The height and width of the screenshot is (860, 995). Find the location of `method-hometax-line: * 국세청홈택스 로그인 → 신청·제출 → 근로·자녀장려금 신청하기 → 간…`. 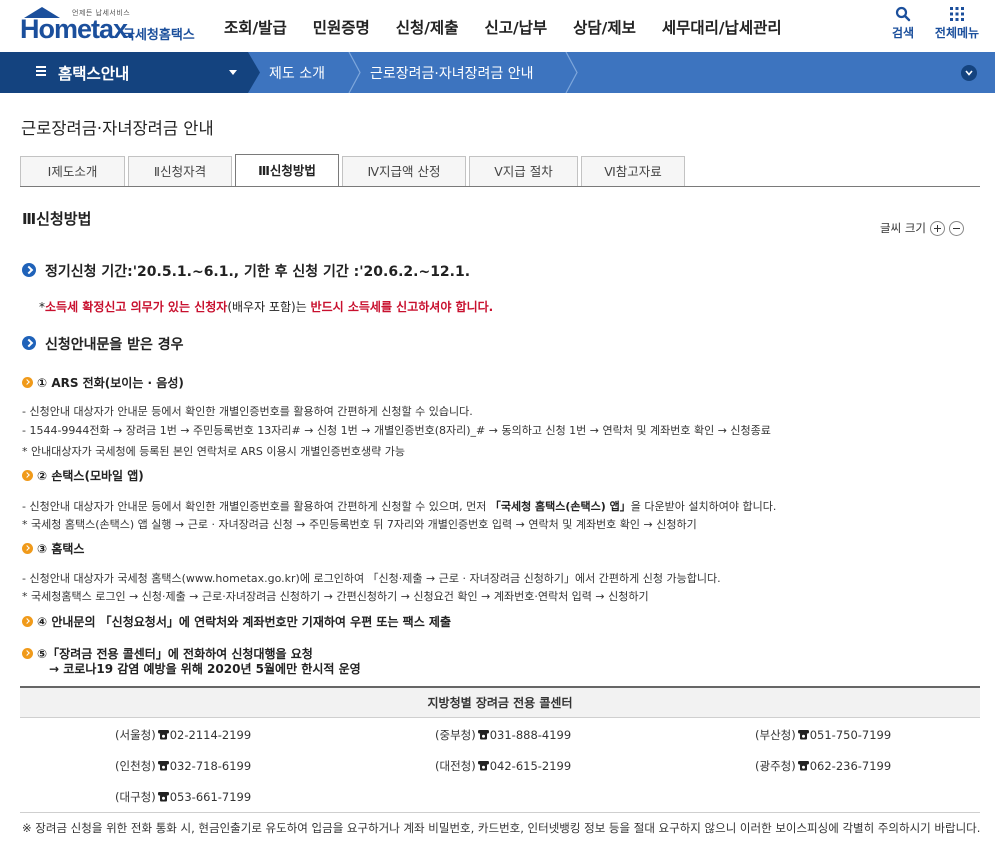

method-hometax-line: * 국세청홈택스 로그인 → 신청·제출 → 근로·자녀장려금 신청하기 → 간… is located at coordinates (335, 596).